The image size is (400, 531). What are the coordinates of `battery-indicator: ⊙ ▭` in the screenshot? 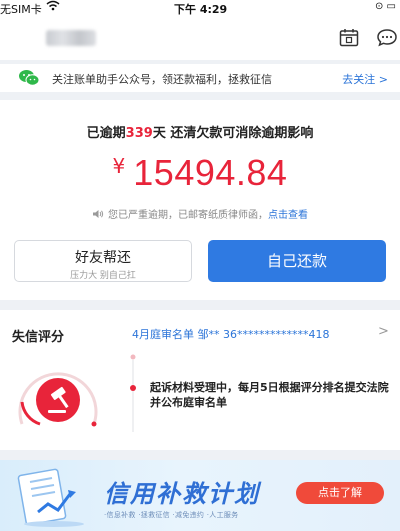 It's located at (385, 6).